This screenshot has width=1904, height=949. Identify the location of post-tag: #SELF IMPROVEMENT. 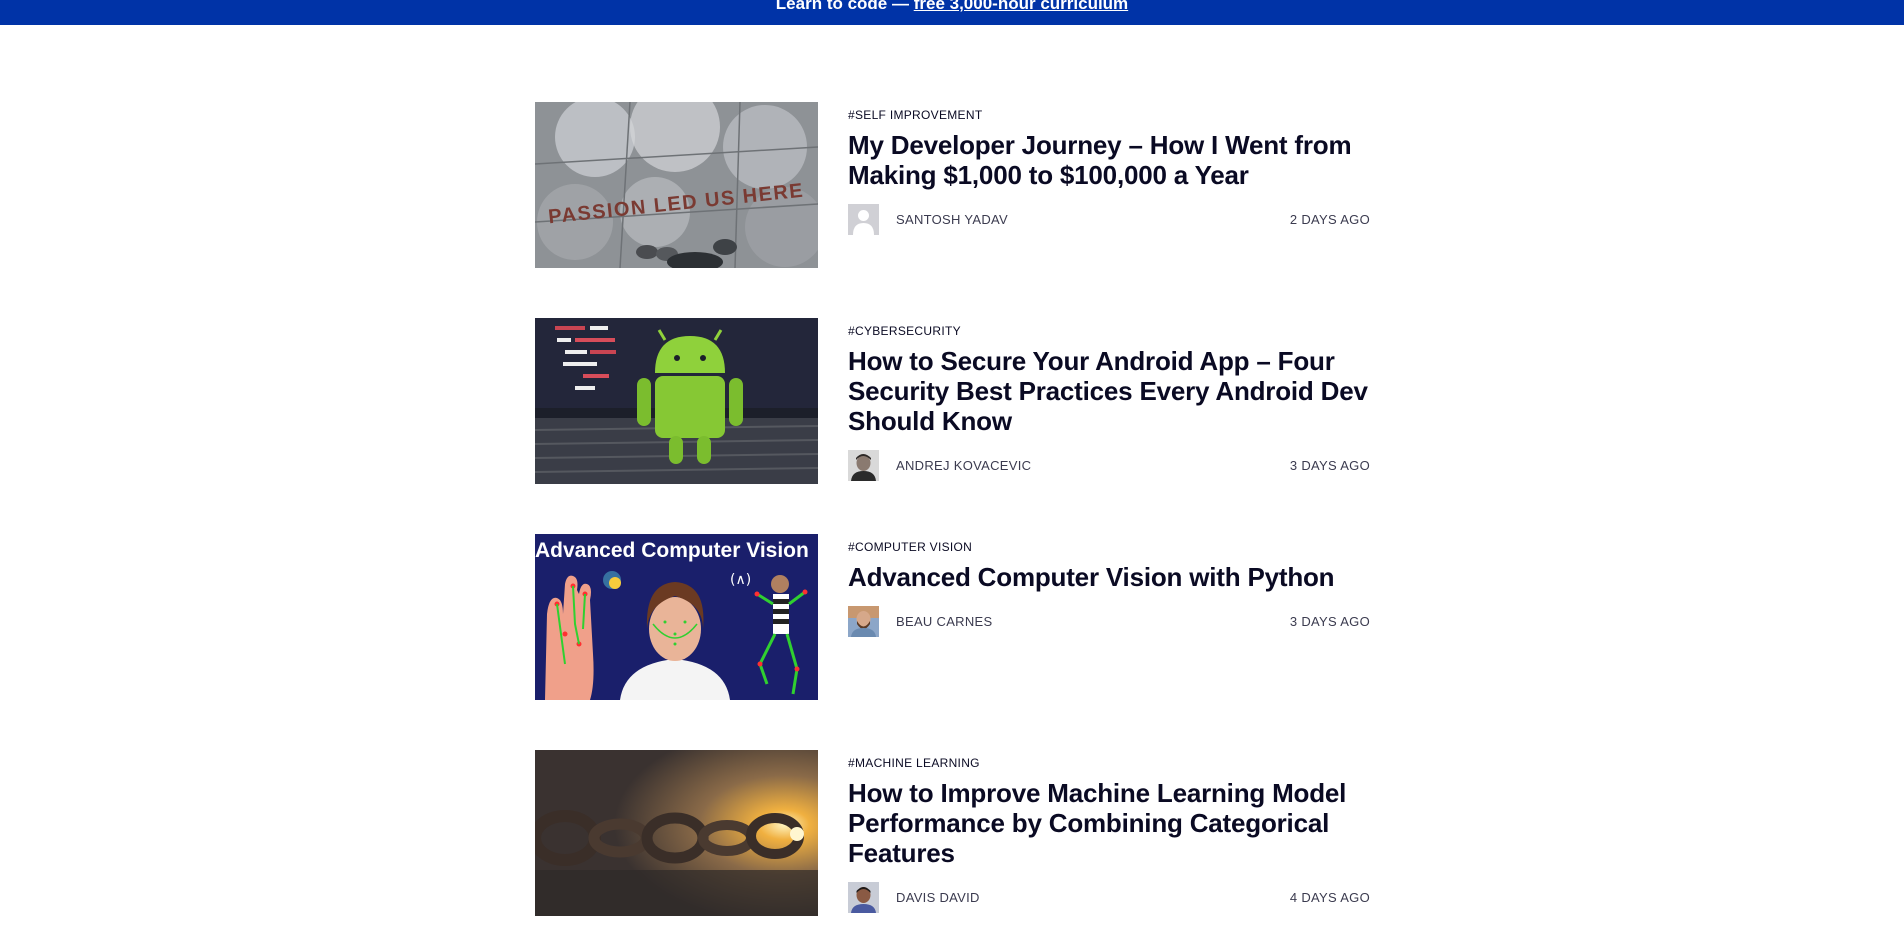
(1109, 115).